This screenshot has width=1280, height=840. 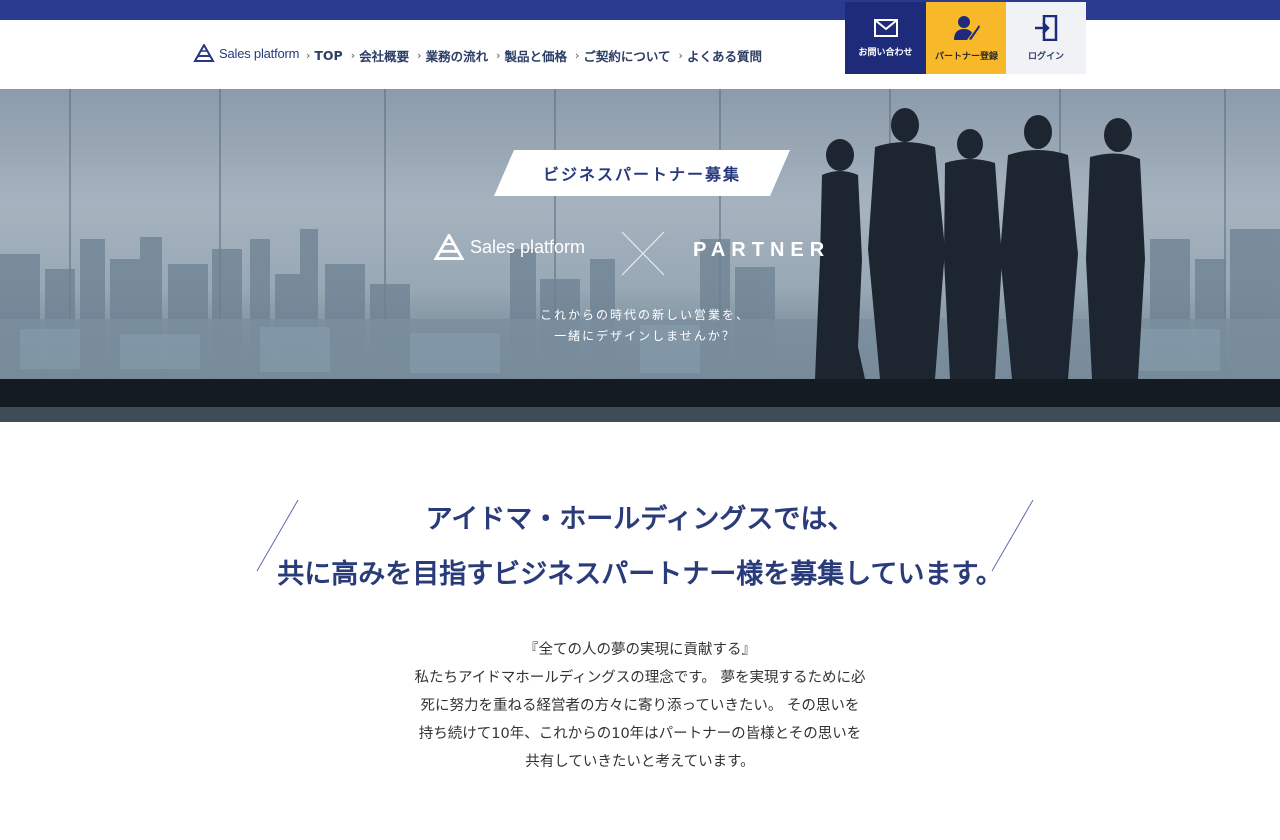 What do you see at coordinates (328, 55) in the screenshot?
I see `nav-label: TOP` at bounding box center [328, 55].